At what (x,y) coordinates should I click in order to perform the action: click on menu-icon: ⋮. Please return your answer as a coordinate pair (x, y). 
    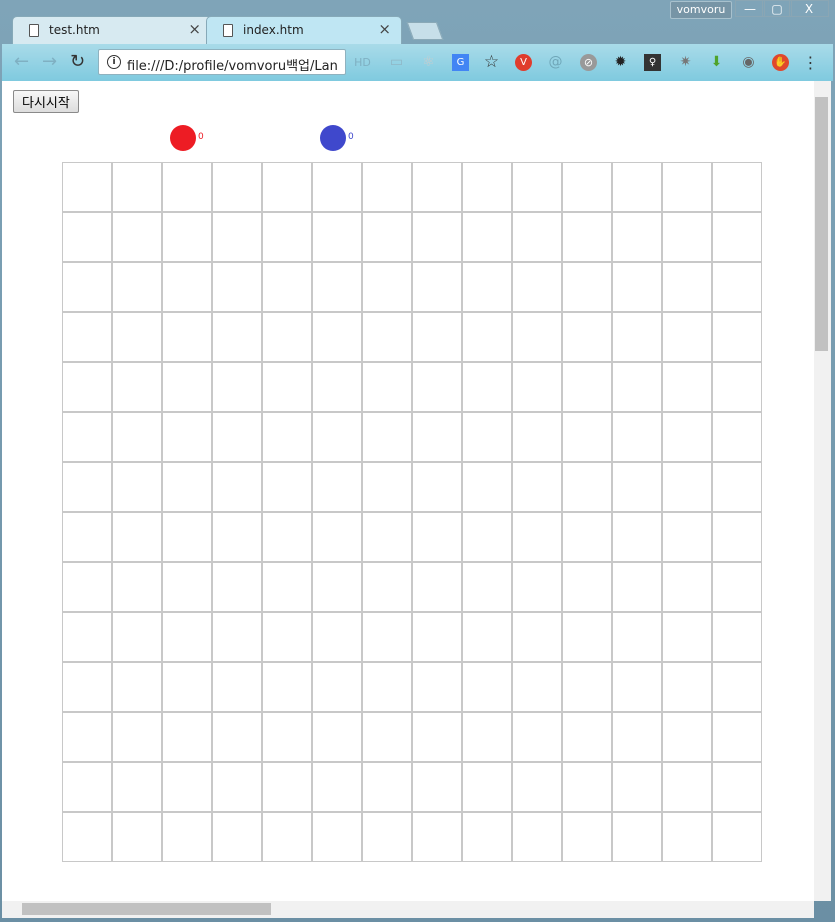
    Looking at the image, I should click on (810, 62).